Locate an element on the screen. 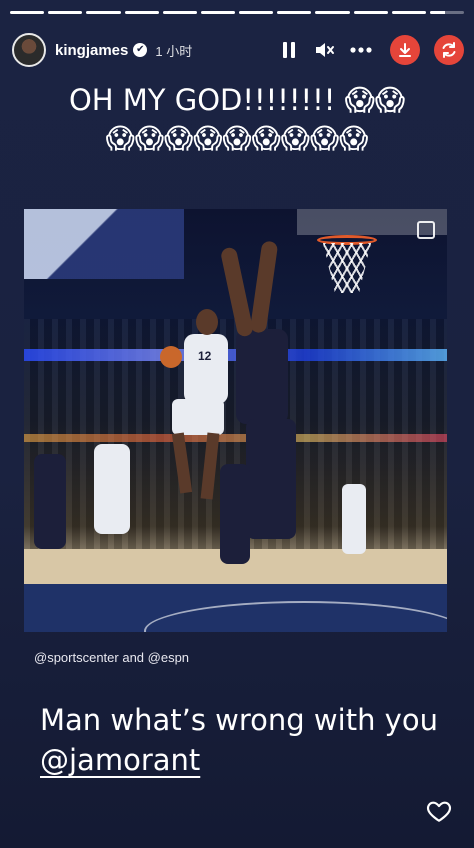 The image size is (474, 848). jersey-number: 12 is located at coordinates (205, 356).